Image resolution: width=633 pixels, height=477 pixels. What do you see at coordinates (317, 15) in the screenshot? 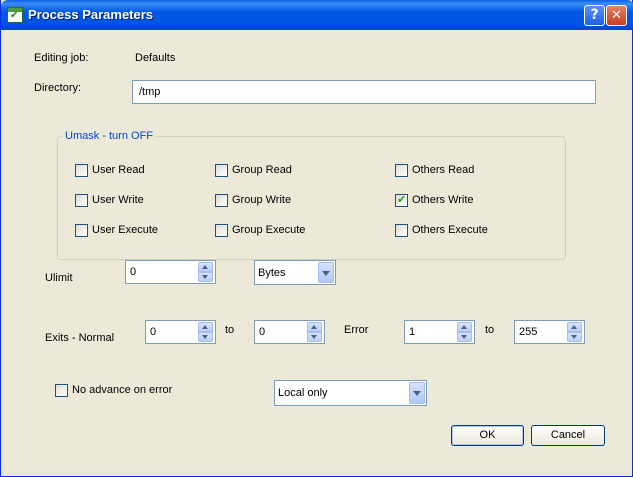
I see `title-bar: Process Parameters ? ✕` at bounding box center [317, 15].